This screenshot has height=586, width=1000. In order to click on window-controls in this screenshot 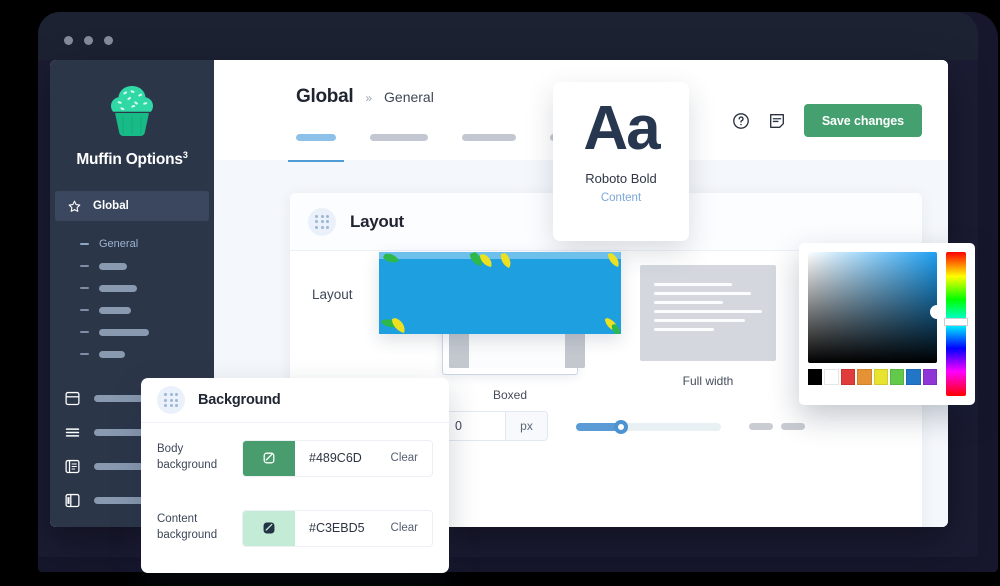, I will do `click(88, 40)`.